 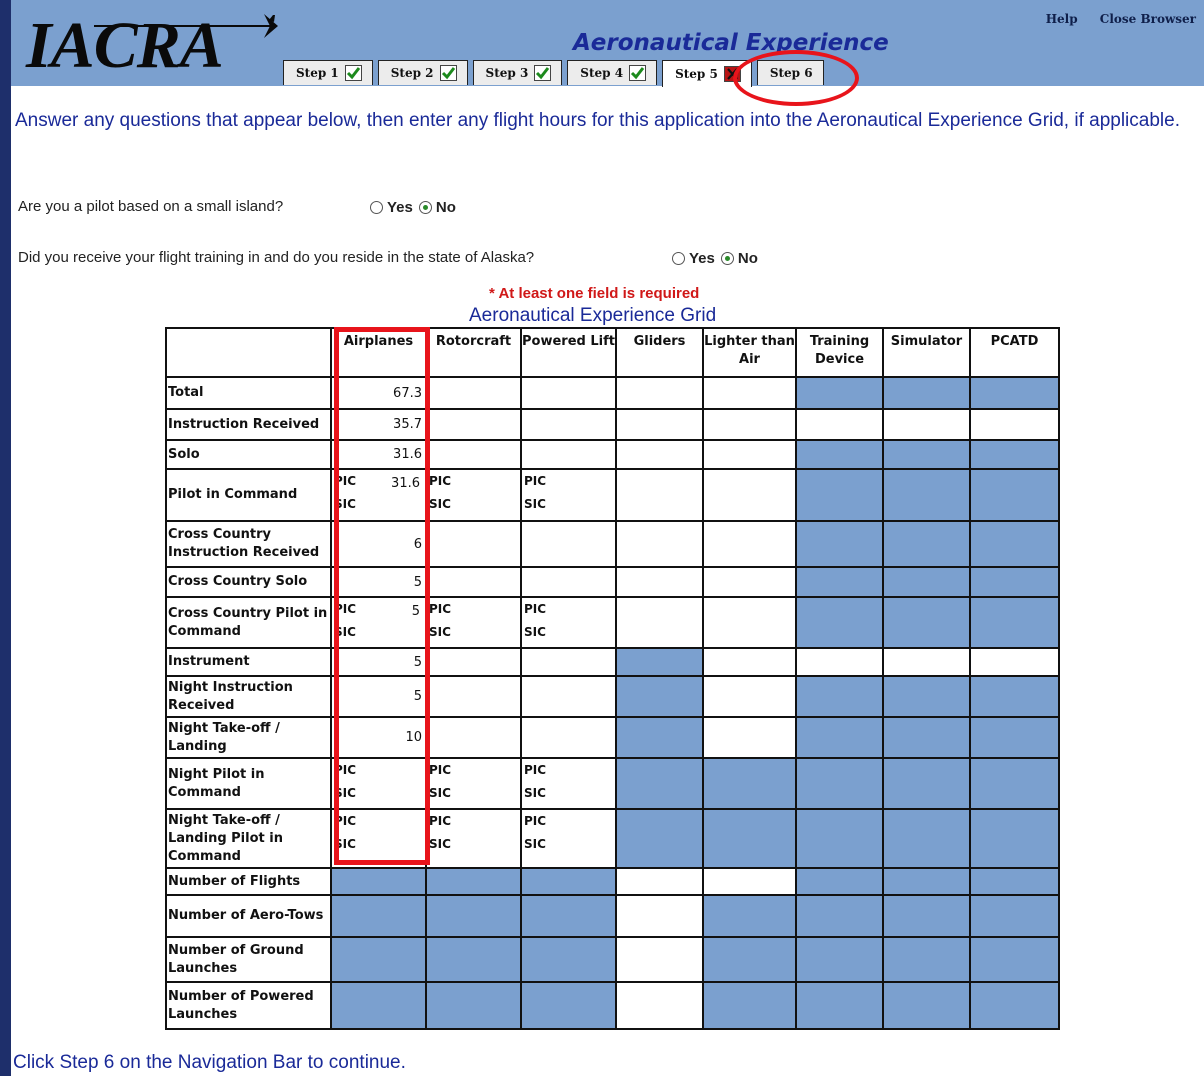 What do you see at coordinates (790, 72) in the screenshot?
I see `tab-step-6: Step 6` at bounding box center [790, 72].